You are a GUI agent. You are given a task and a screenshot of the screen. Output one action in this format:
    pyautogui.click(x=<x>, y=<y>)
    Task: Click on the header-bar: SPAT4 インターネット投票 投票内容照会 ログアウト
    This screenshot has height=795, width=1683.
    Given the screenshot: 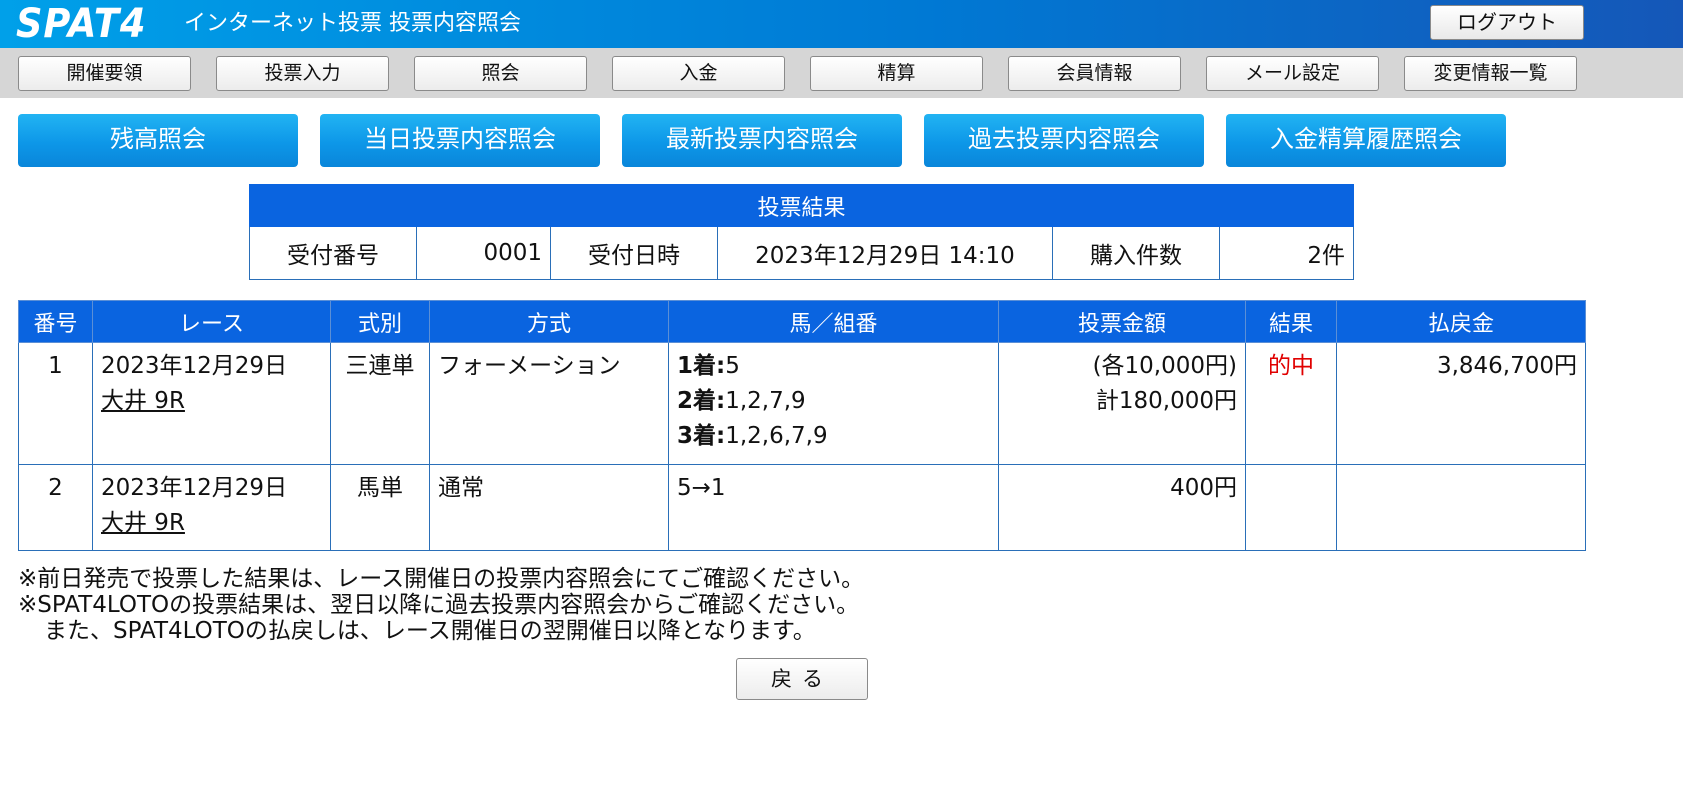 What is the action you would take?
    pyautogui.click(x=841, y=24)
    